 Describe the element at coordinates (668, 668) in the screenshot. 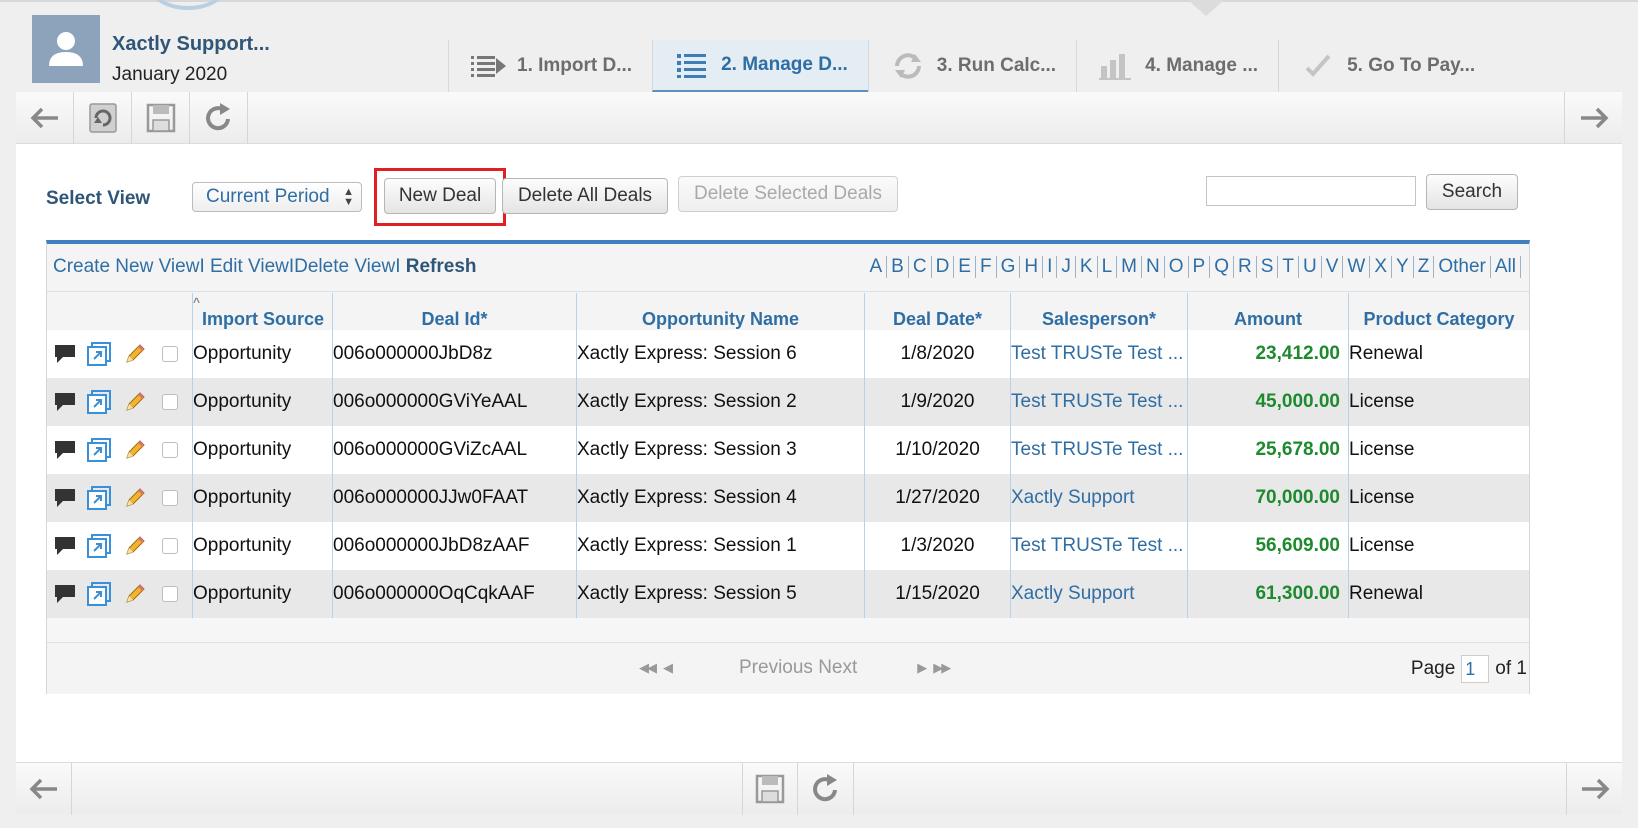

I see `prev-page-icon: ◀` at that location.